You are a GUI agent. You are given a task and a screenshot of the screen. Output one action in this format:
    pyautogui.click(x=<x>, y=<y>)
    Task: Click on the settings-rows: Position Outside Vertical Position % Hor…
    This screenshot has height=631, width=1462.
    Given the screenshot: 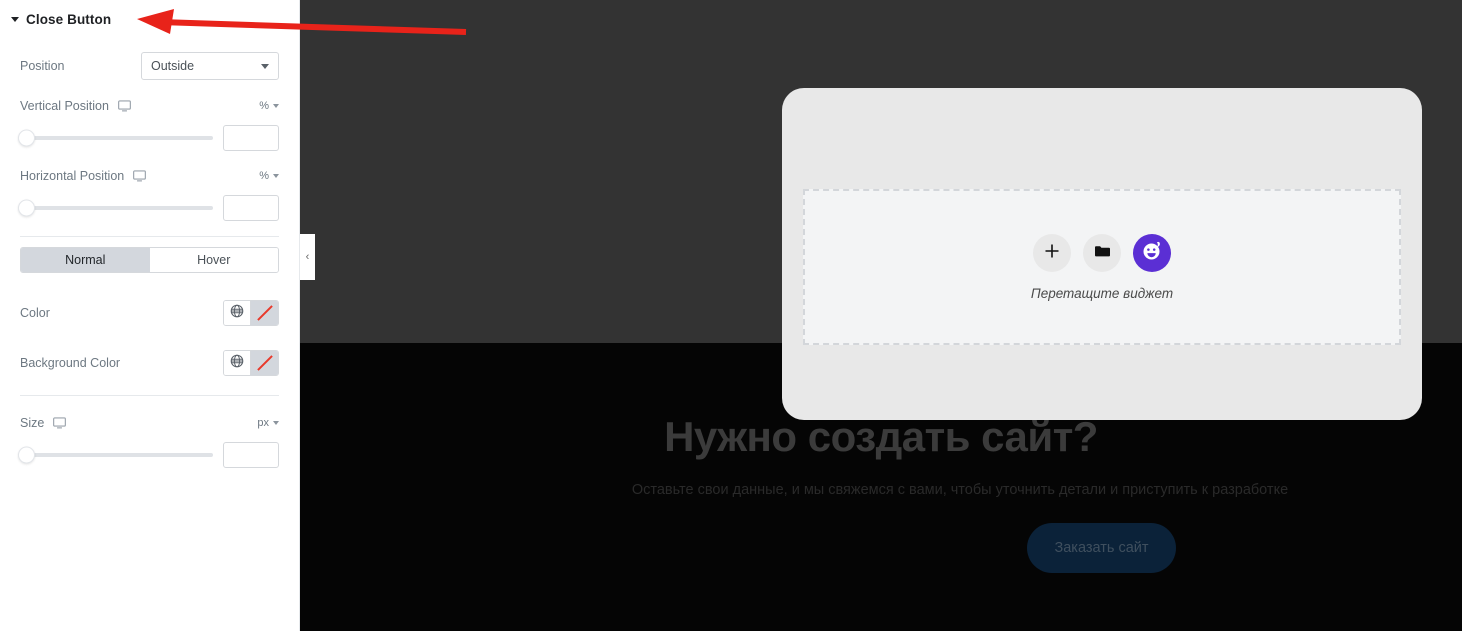 What is the action you would take?
    pyautogui.click(x=149, y=136)
    